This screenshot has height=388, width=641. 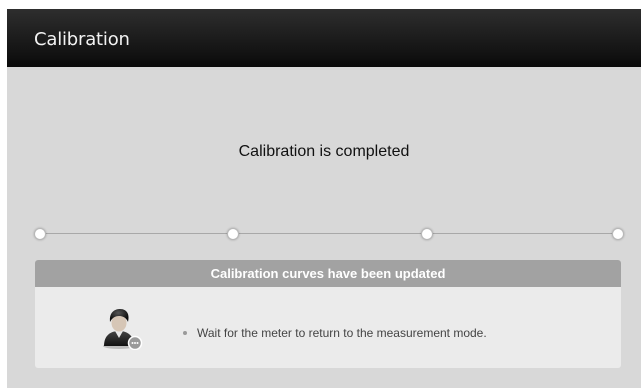 I want to click on progress-line, so click(x=328, y=233).